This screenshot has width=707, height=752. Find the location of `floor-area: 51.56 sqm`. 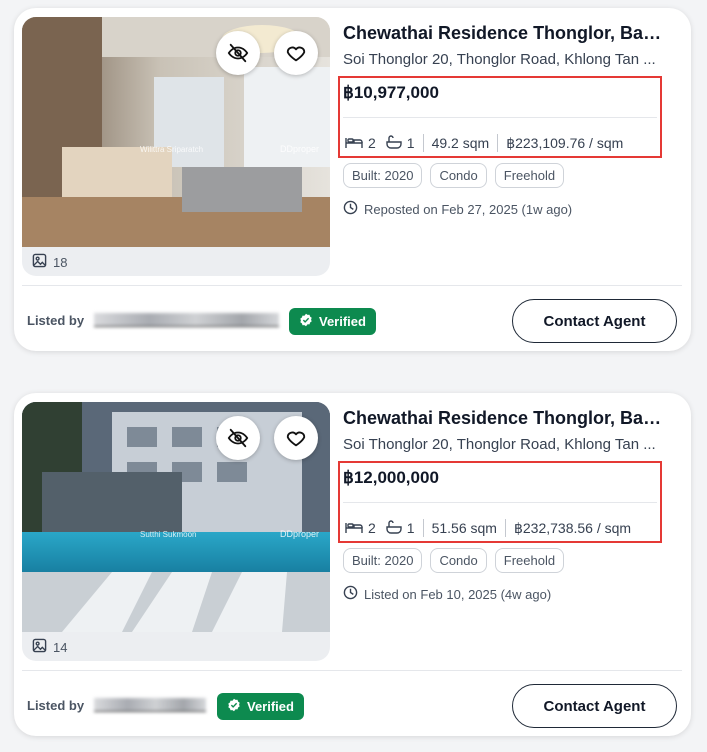

floor-area: 51.56 sqm is located at coordinates (464, 528).